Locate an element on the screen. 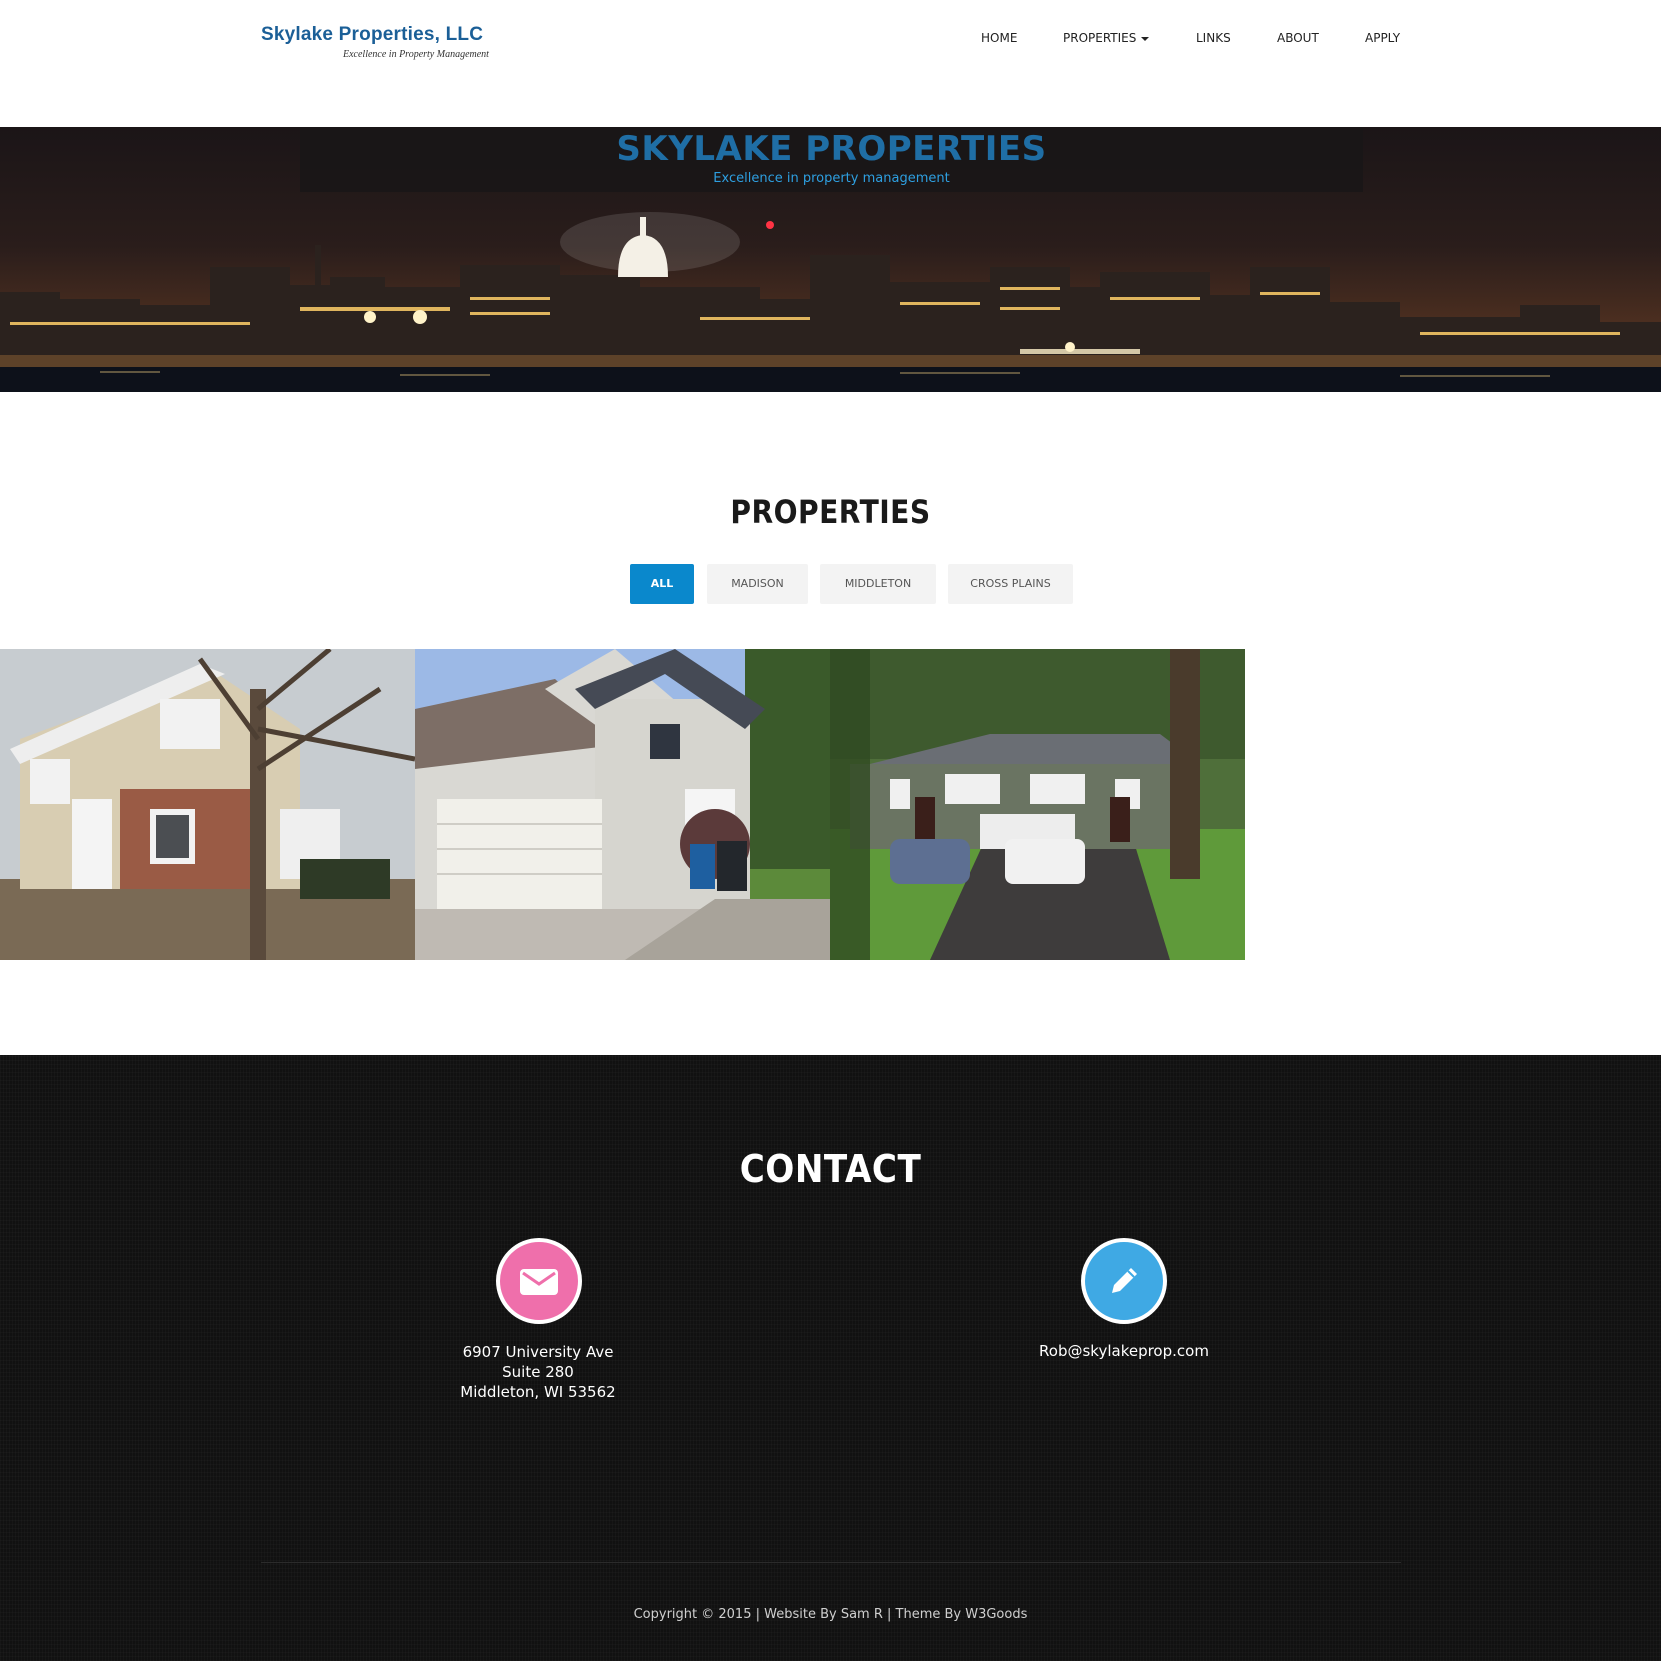 The image size is (1661, 1661). nav-properties-label: PROPERTIES is located at coordinates (1100, 38).